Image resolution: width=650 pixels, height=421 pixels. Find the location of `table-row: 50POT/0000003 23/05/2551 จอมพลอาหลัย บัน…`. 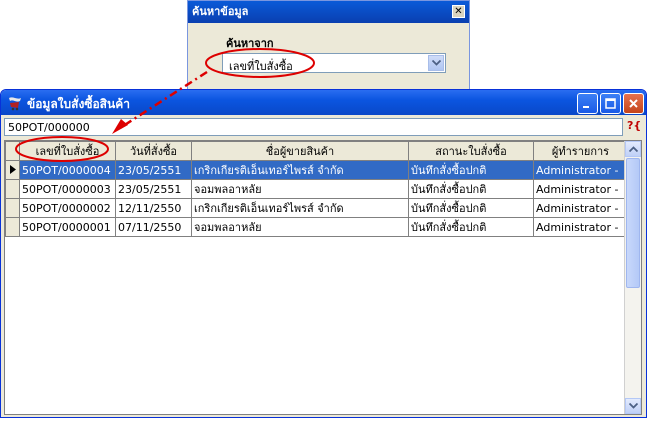

table-row: 50POT/0000003 23/05/2551 จอมพลอาหลัย บัน… is located at coordinates (316, 189).